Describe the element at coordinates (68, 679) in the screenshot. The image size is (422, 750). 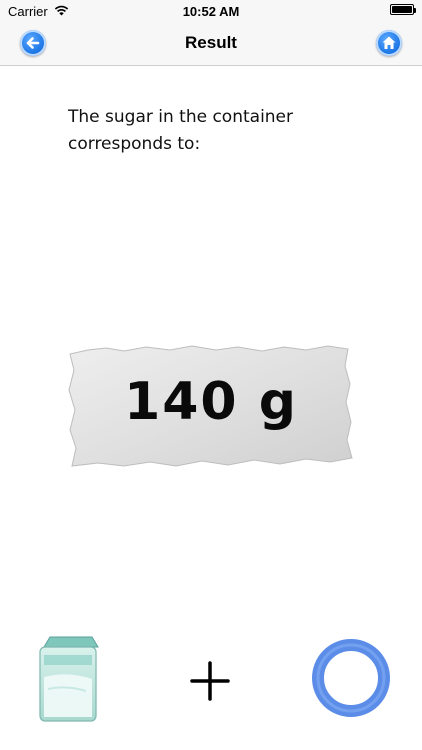
I see `sugar-bag-icon` at that location.